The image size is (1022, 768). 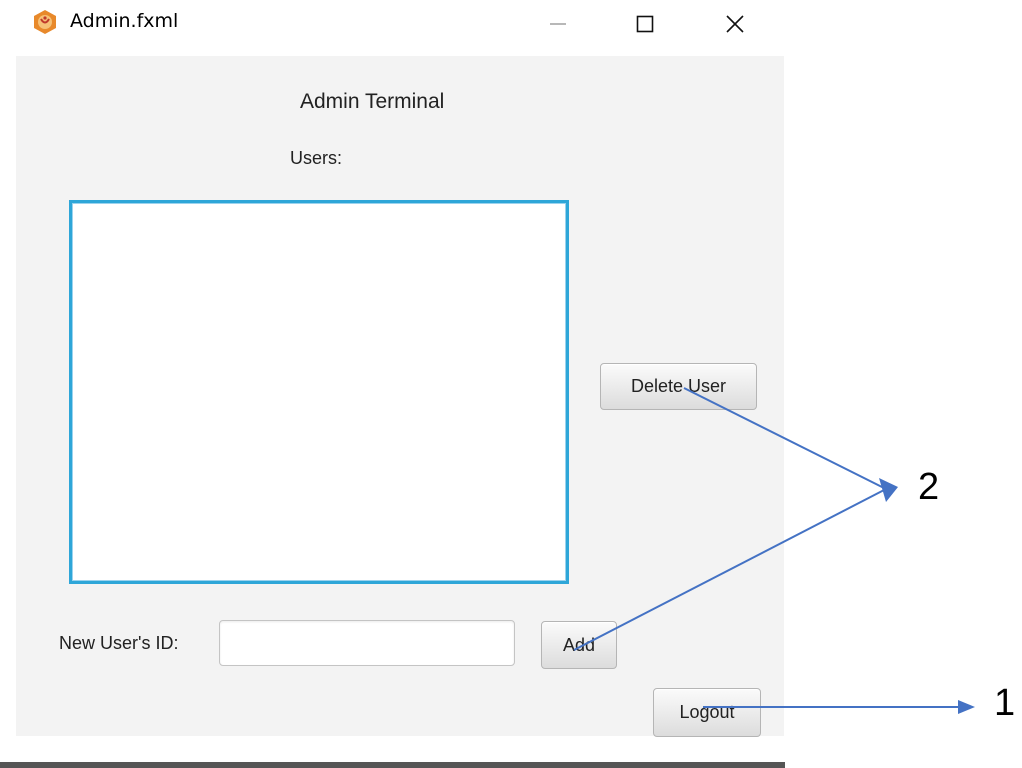 I want to click on maximize-icon, so click(x=645, y=24).